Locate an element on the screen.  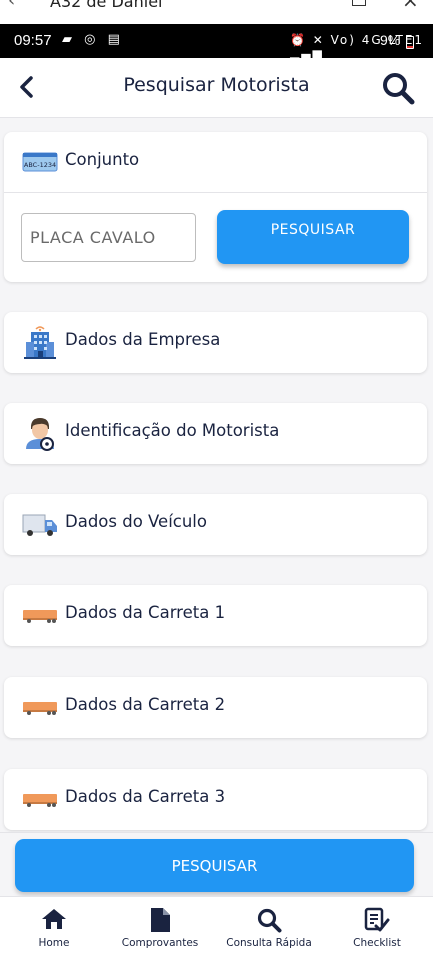
app-bar: Pesquisar Motorista is located at coordinates (216, 88).